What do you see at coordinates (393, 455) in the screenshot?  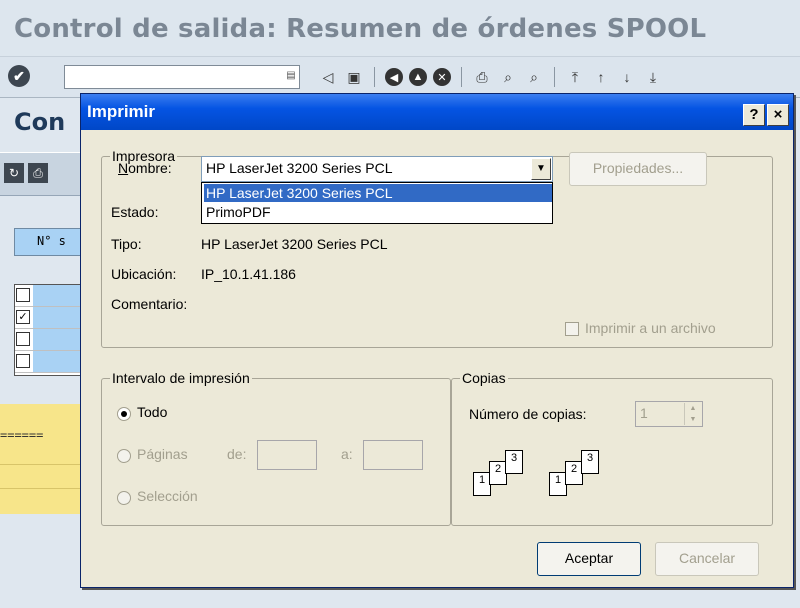 I see `to-page-input` at bounding box center [393, 455].